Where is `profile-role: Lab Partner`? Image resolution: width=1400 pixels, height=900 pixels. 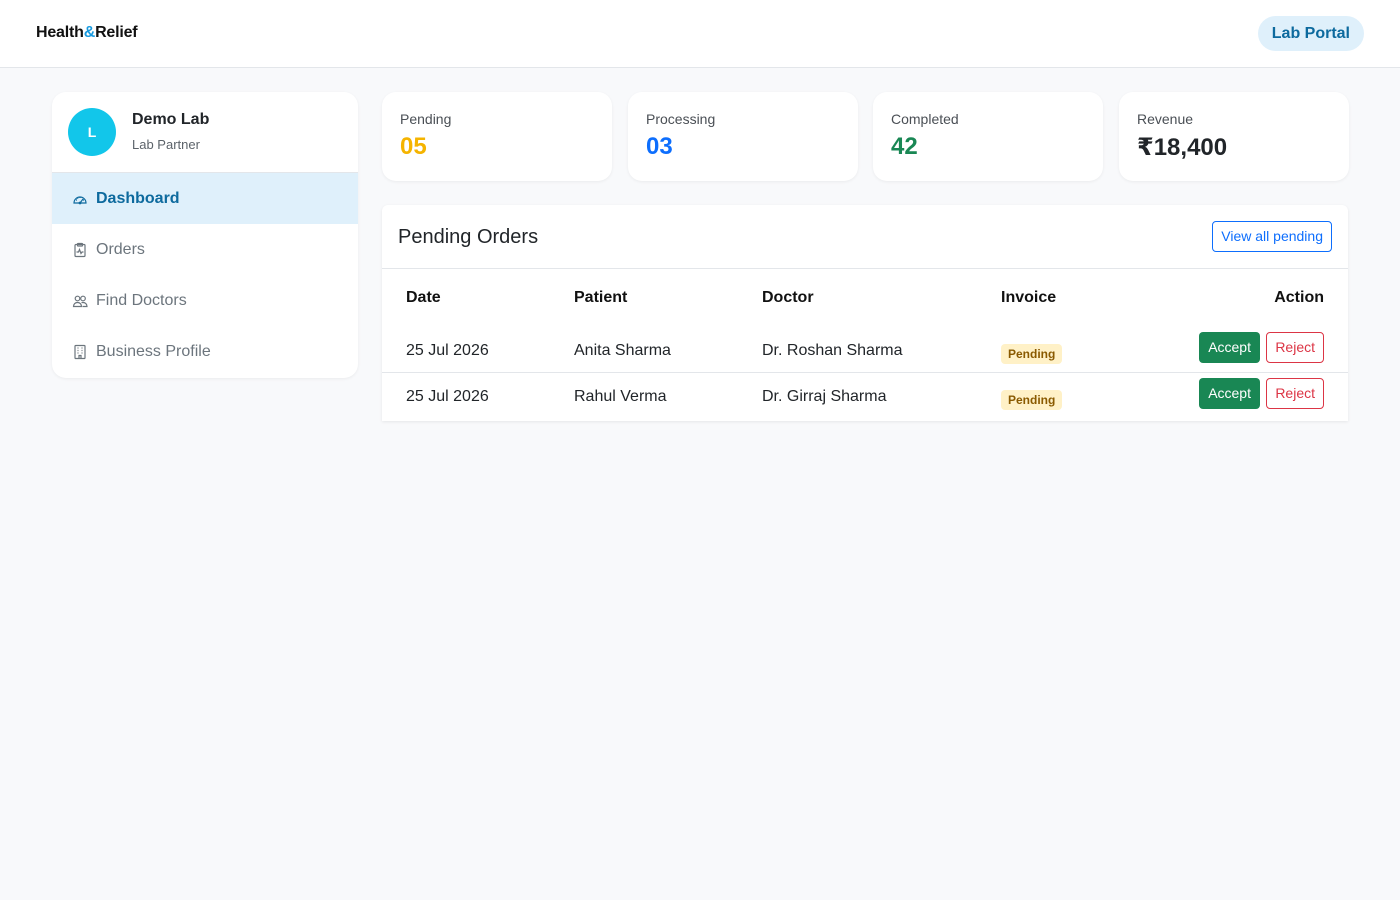
profile-role: Lab Partner is located at coordinates (166, 144).